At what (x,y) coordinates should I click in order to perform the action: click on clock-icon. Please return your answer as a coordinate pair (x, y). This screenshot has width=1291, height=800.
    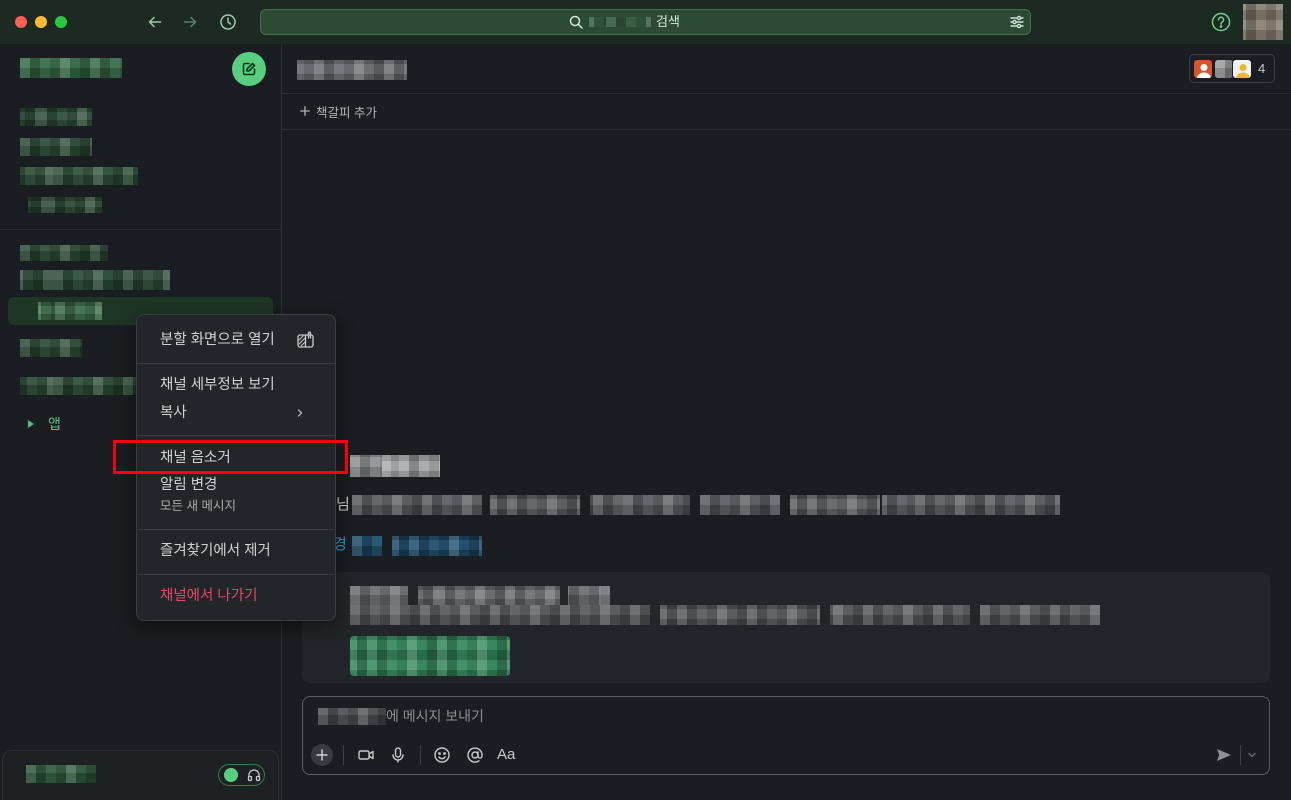
    Looking at the image, I should click on (228, 22).